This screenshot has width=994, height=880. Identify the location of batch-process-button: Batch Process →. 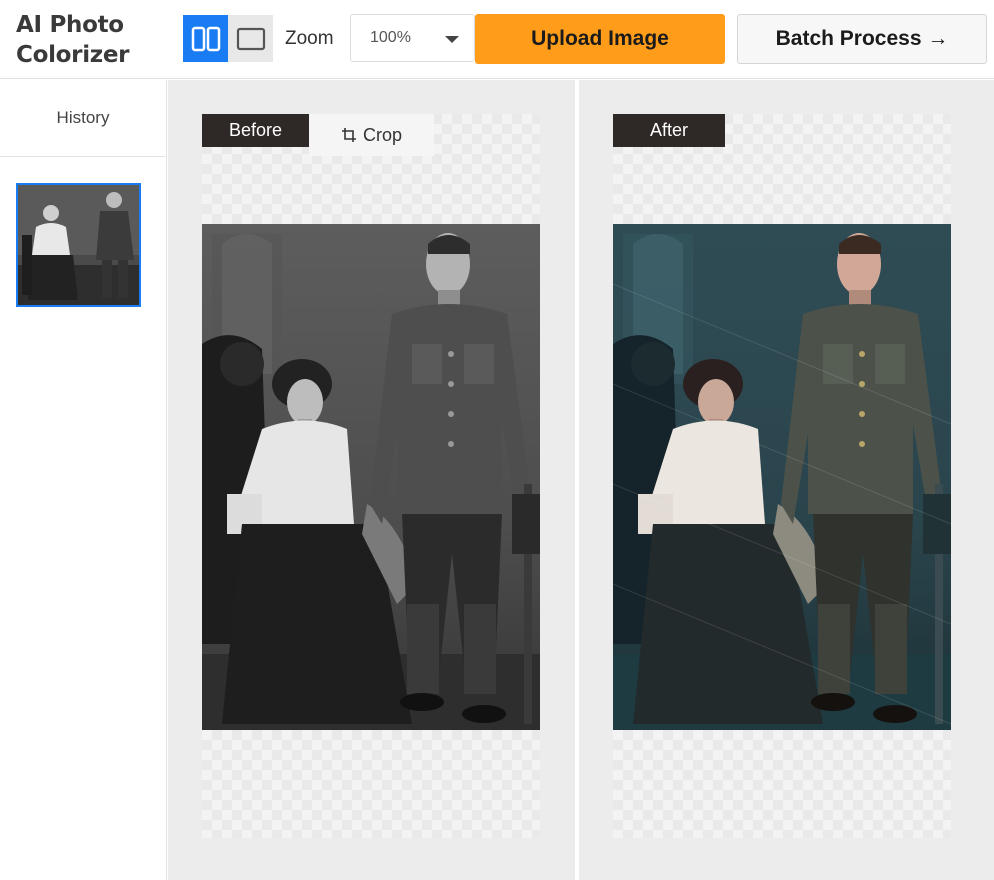
(862, 39).